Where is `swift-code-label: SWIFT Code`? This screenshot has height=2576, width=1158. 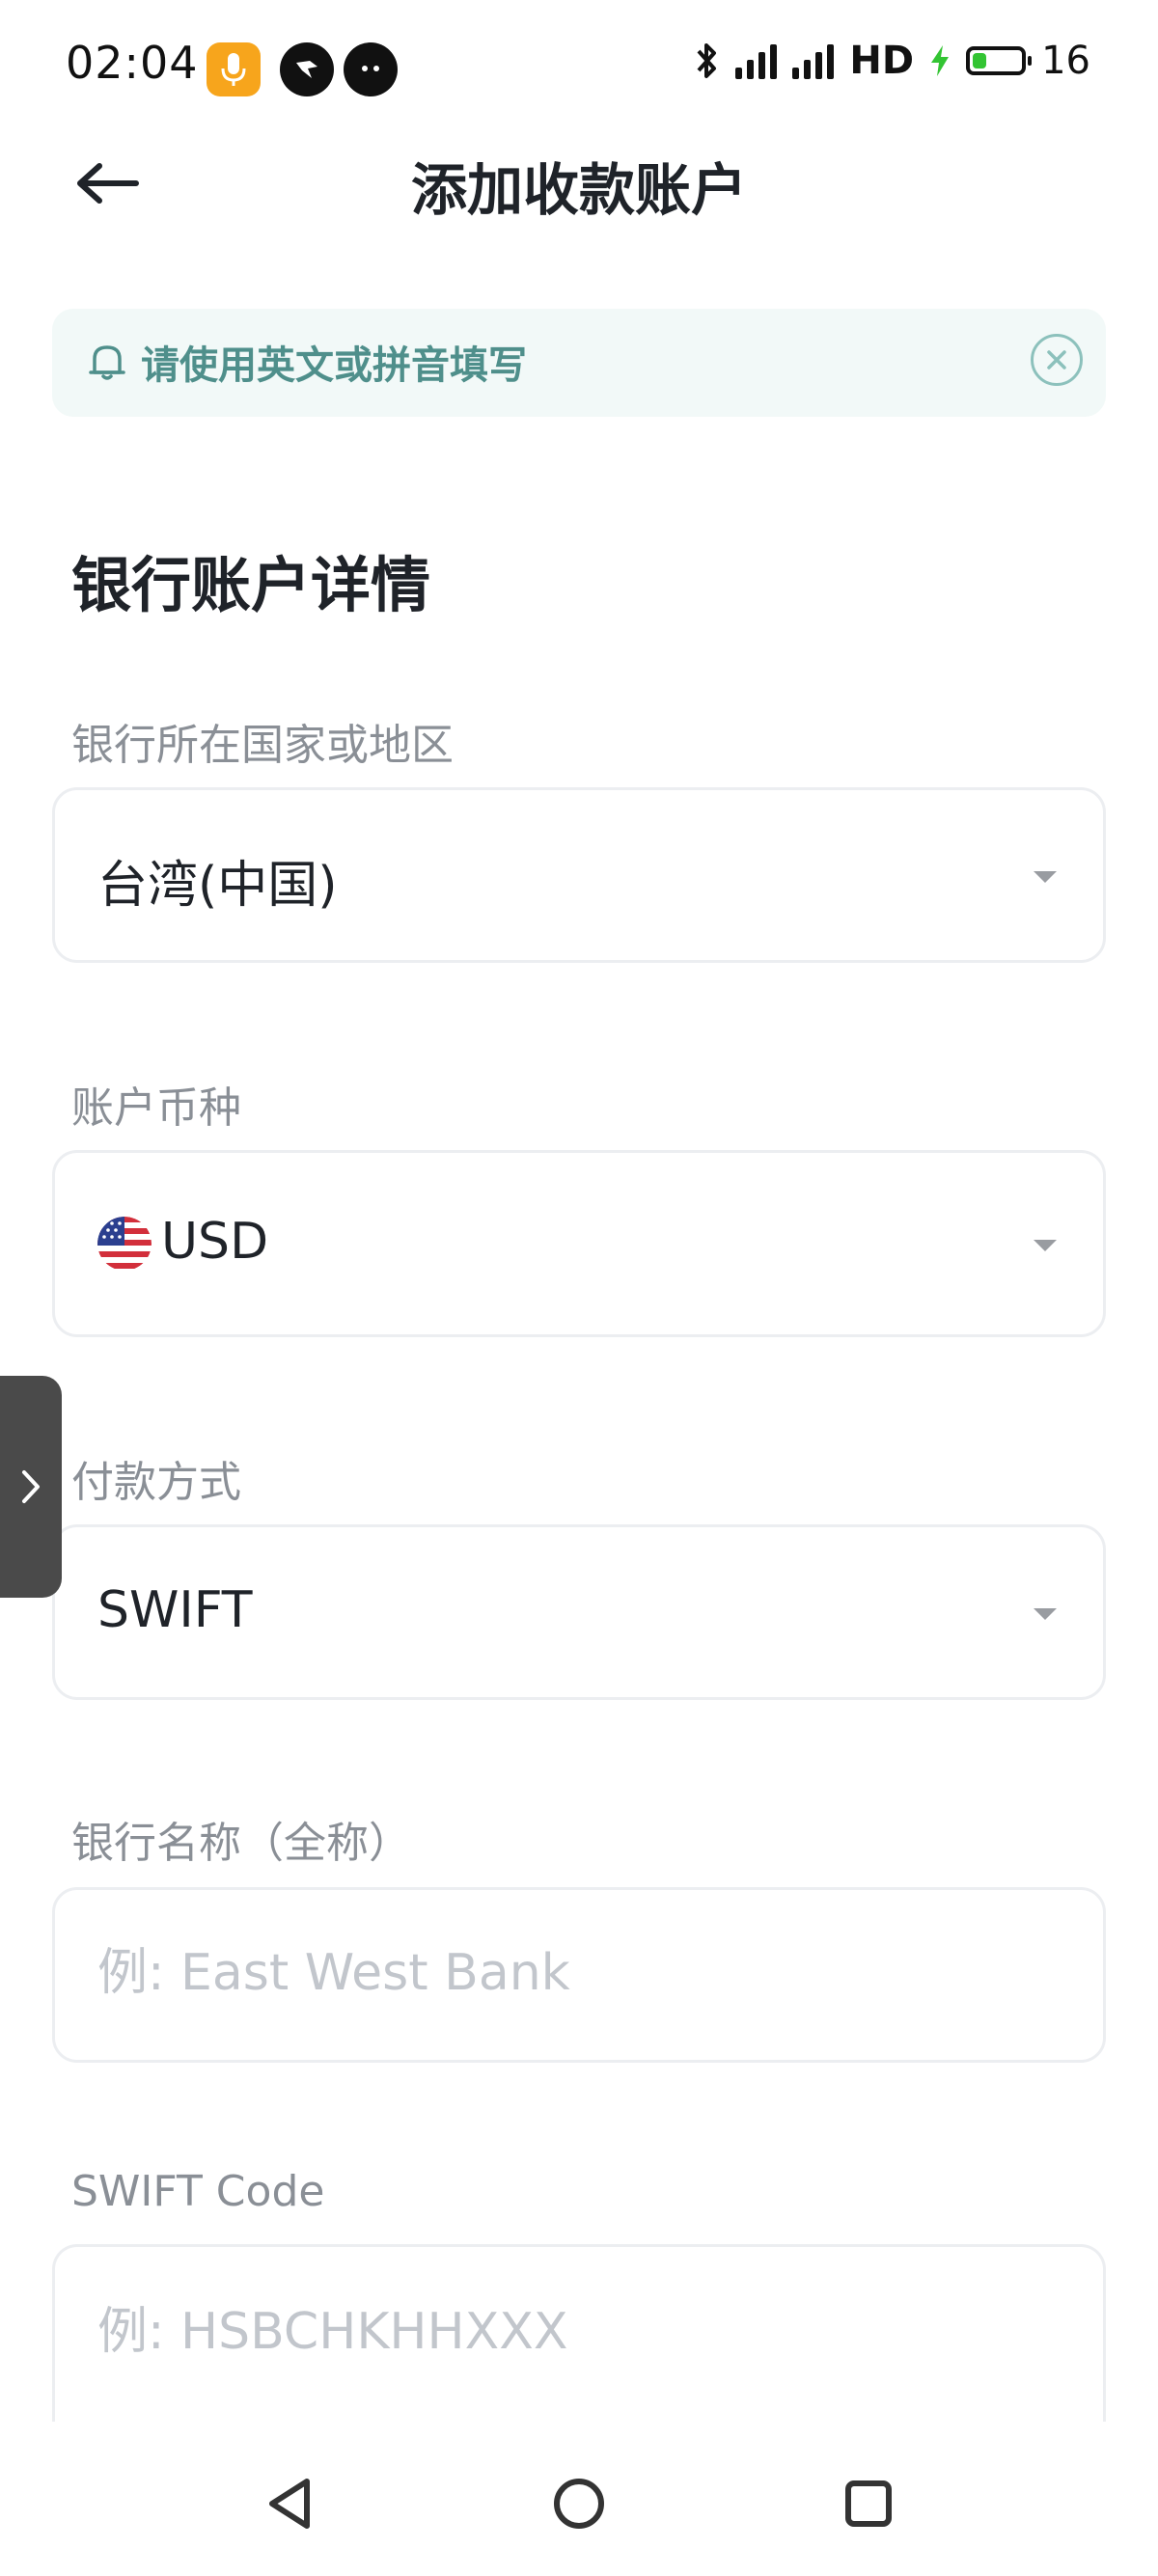 swift-code-label: SWIFT Code is located at coordinates (198, 2192).